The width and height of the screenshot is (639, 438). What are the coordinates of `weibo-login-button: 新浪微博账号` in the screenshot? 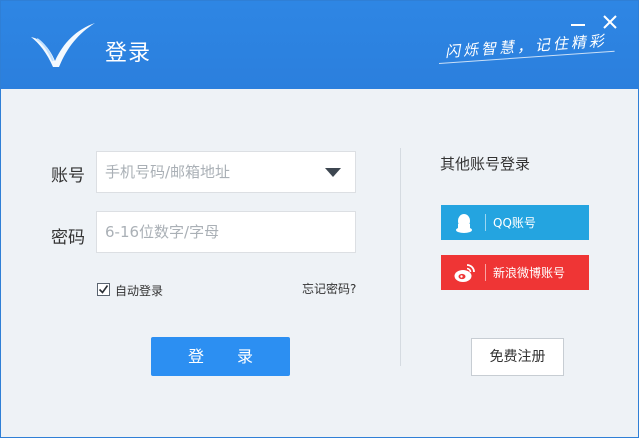 It's located at (515, 272).